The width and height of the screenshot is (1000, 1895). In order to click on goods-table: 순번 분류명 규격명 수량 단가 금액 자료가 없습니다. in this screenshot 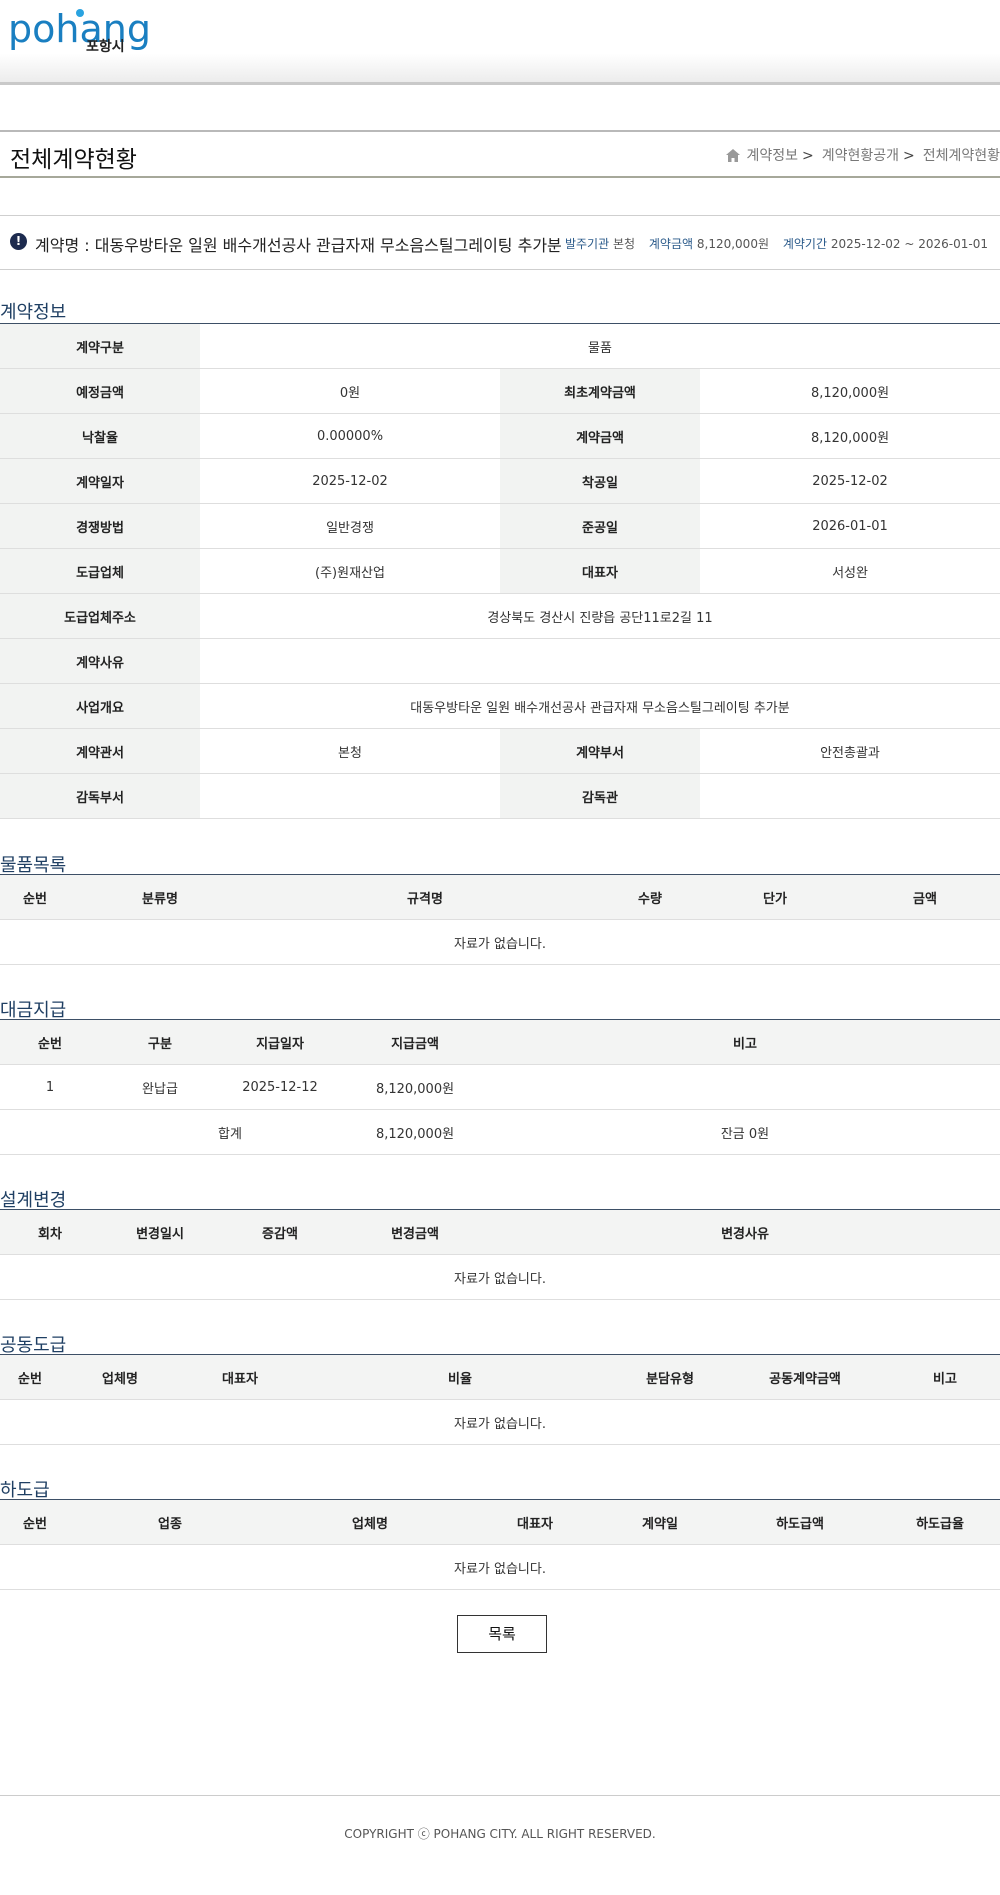, I will do `click(500, 920)`.